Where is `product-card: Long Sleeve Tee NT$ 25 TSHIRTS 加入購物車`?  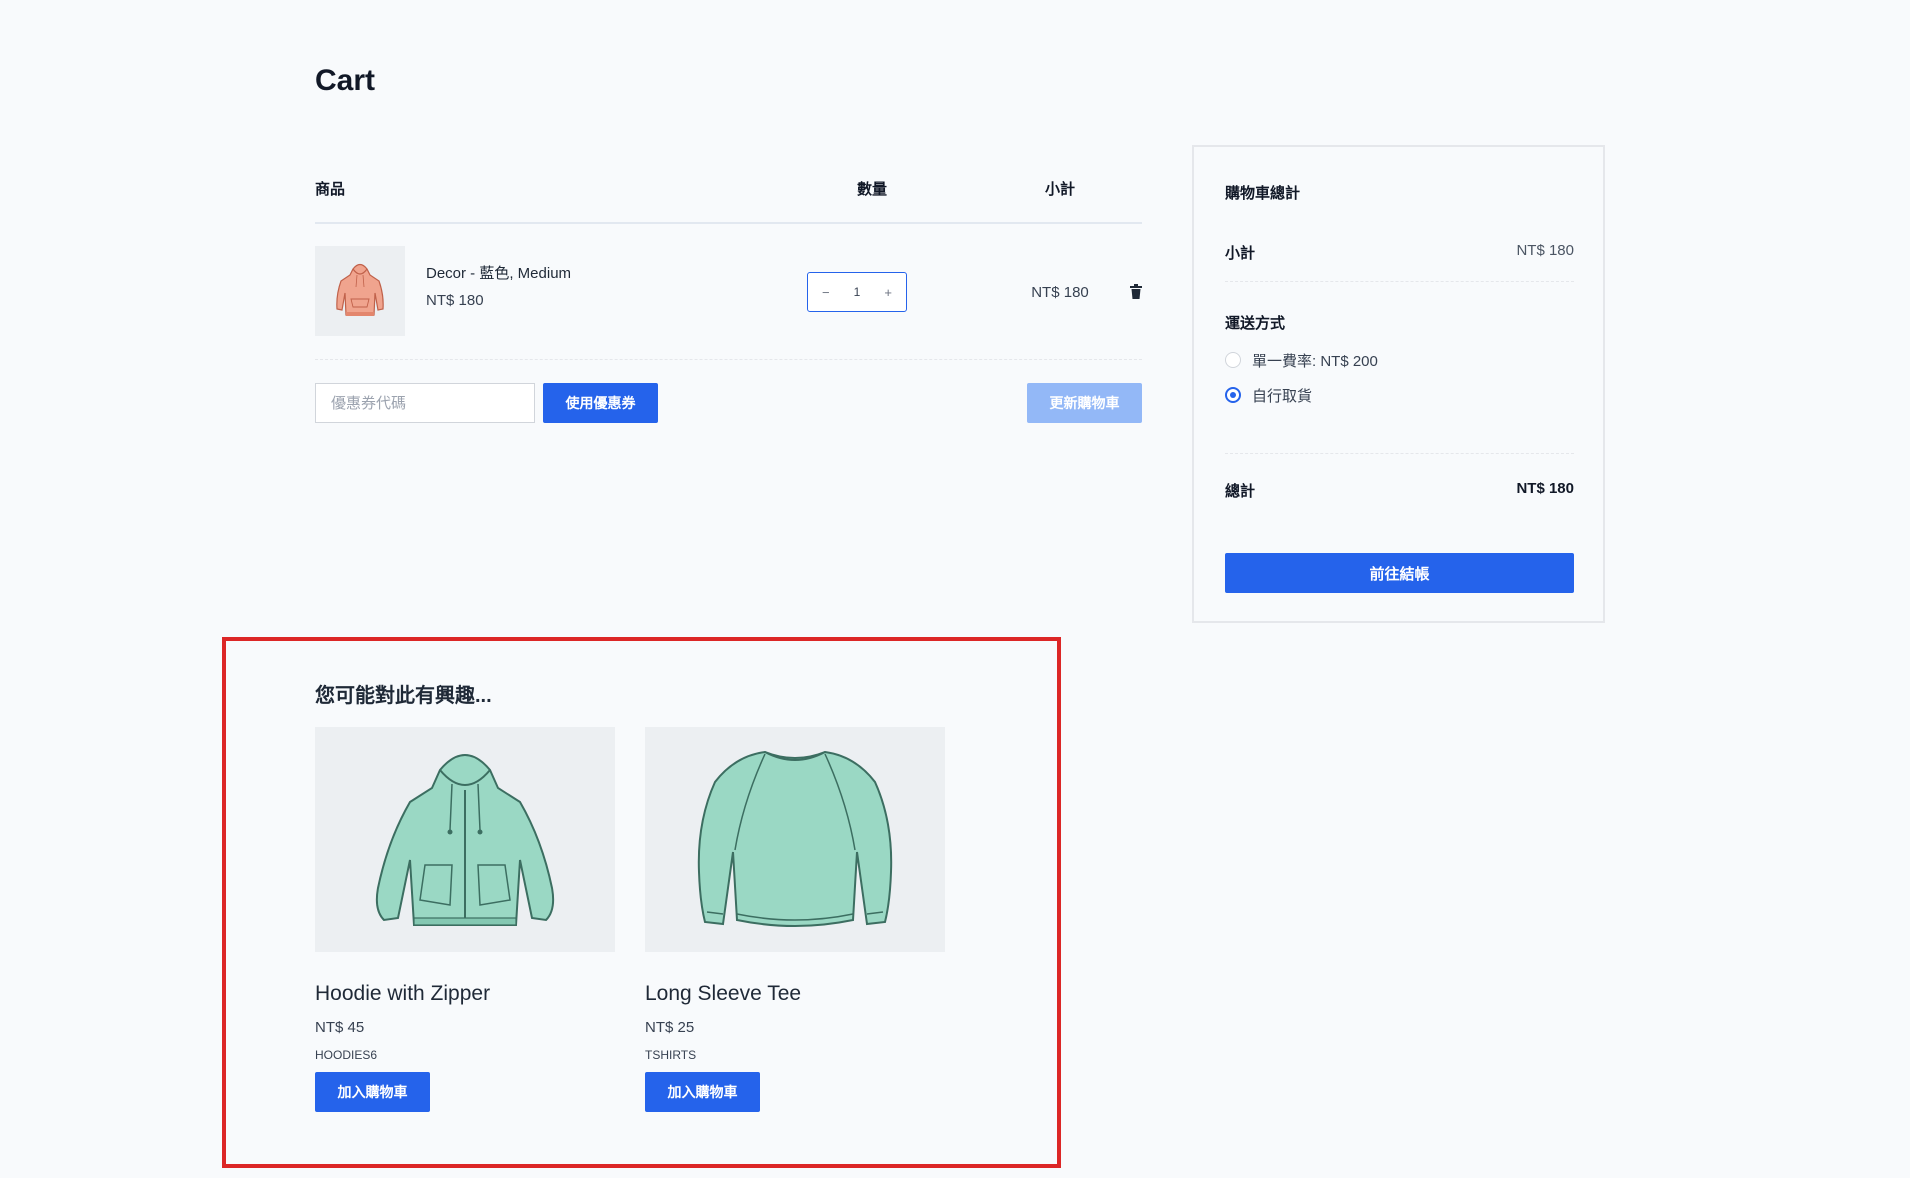
product-card: Long Sleeve Tee NT$ 25 TSHIRTS 加入購物車 is located at coordinates (795, 919).